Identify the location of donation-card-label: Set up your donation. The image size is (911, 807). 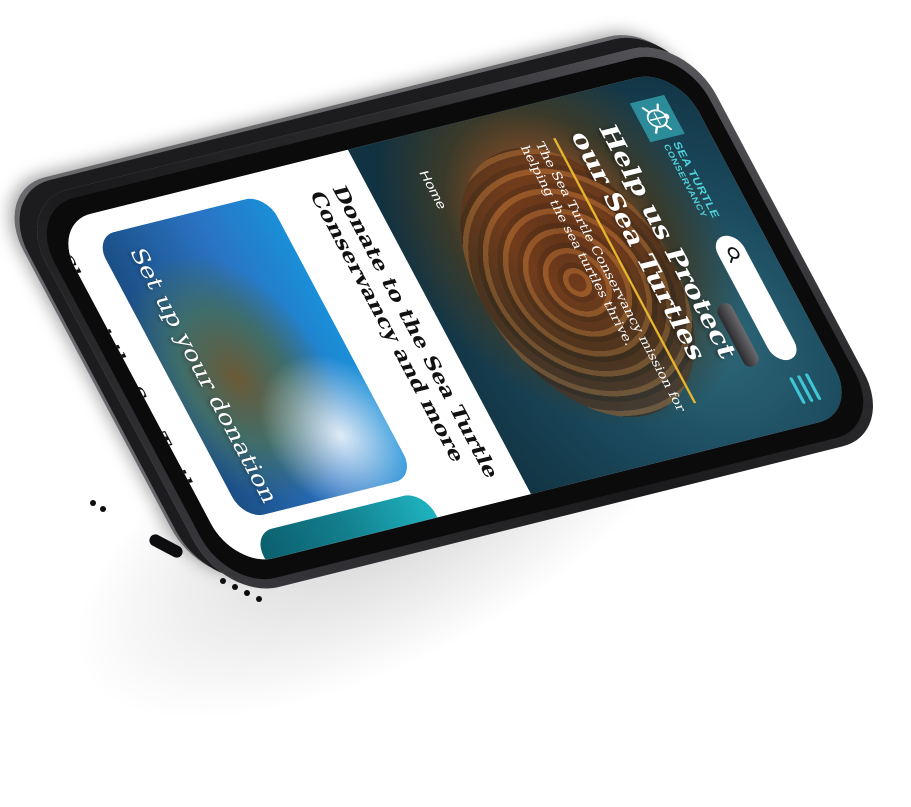
(203, 375).